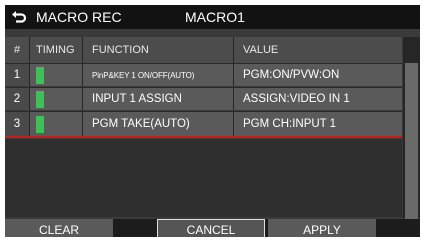  What do you see at coordinates (158, 124) in the screenshot?
I see `function-cell: PGM TAKE(AUTO)` at bounding box center [158, 124].